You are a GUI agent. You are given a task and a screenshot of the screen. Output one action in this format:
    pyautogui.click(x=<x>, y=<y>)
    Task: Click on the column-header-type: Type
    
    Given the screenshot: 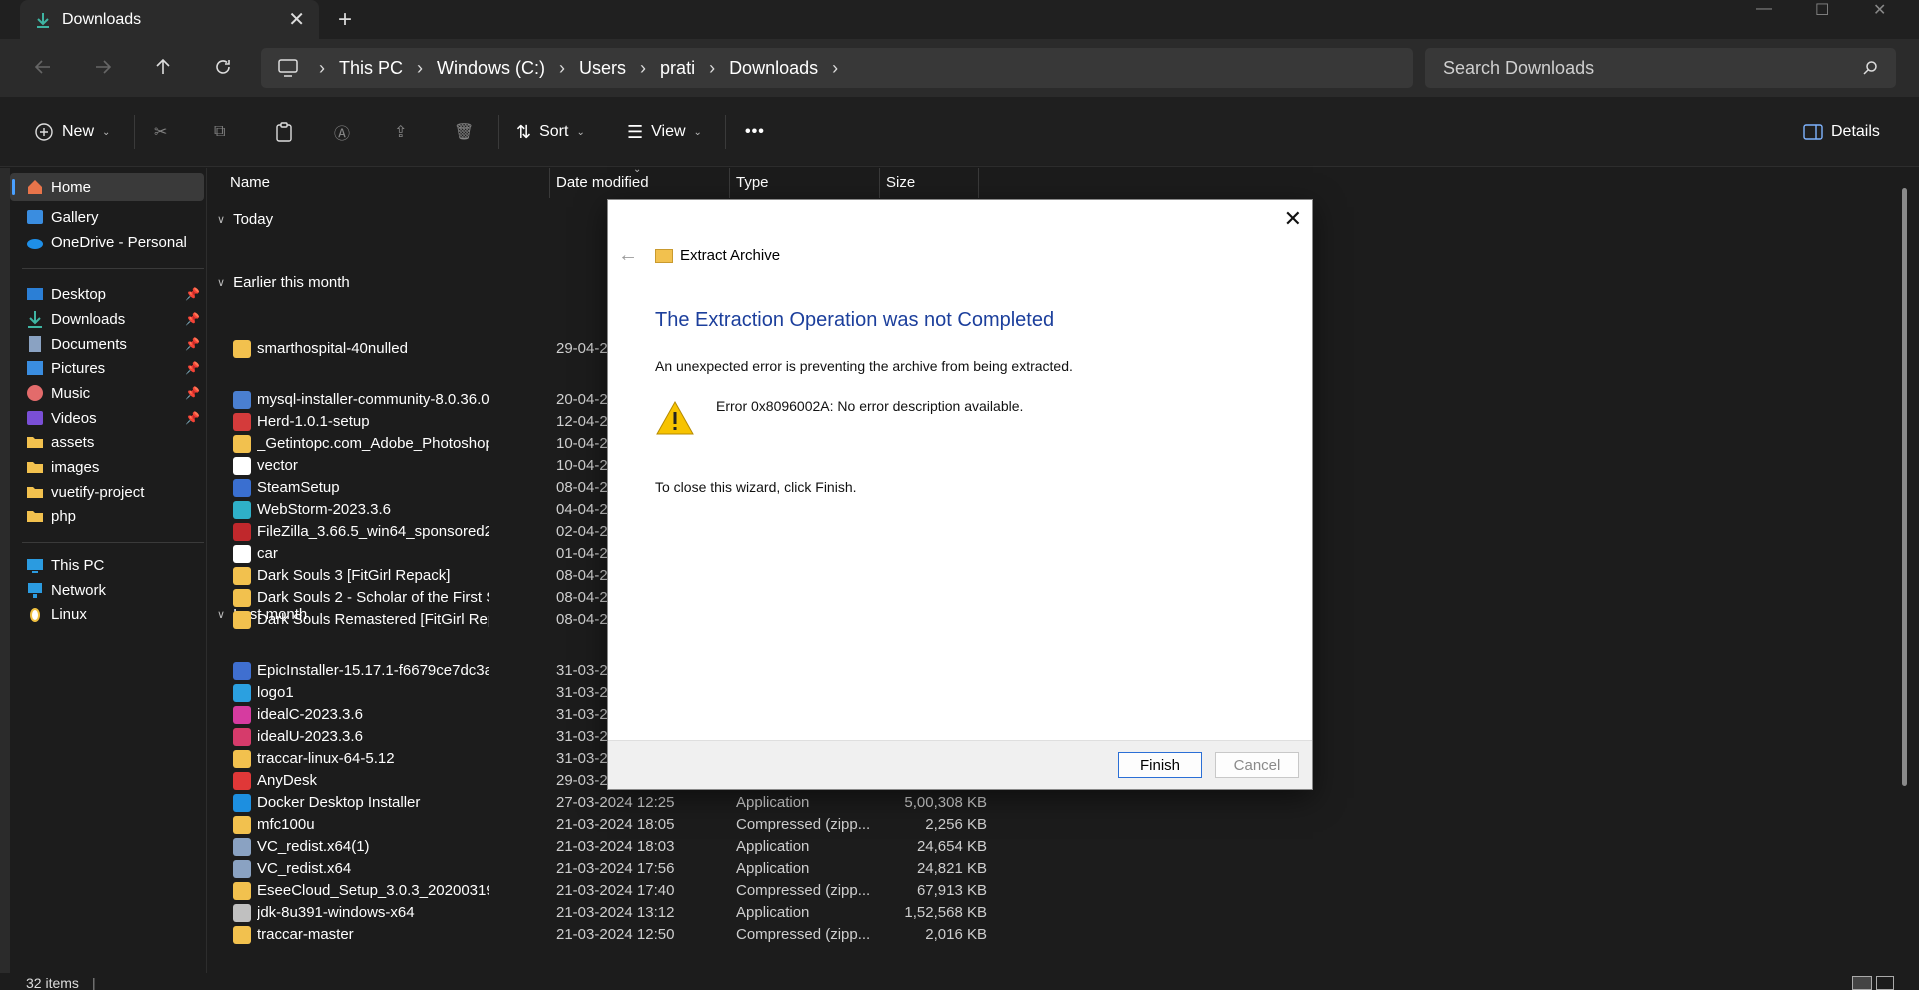 What is the action you would take?
    pyautogui.click(x=752, y=182)
    